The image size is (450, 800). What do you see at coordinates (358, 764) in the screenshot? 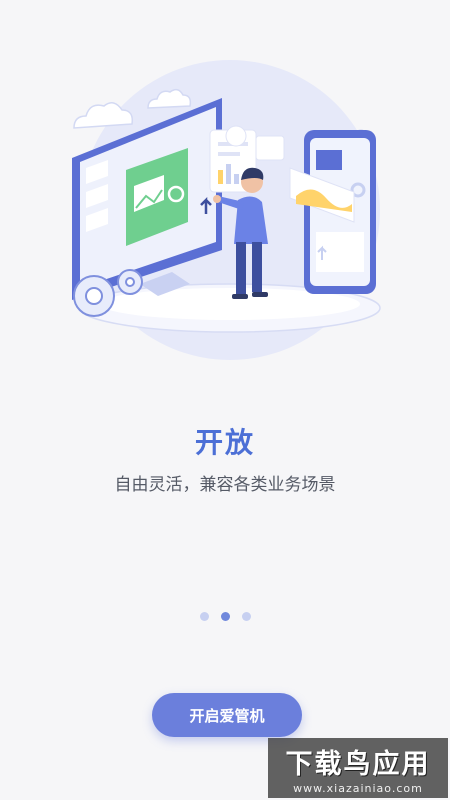
I see `watermark-text: 下载鸟应用` at bounding box center [358, 764].